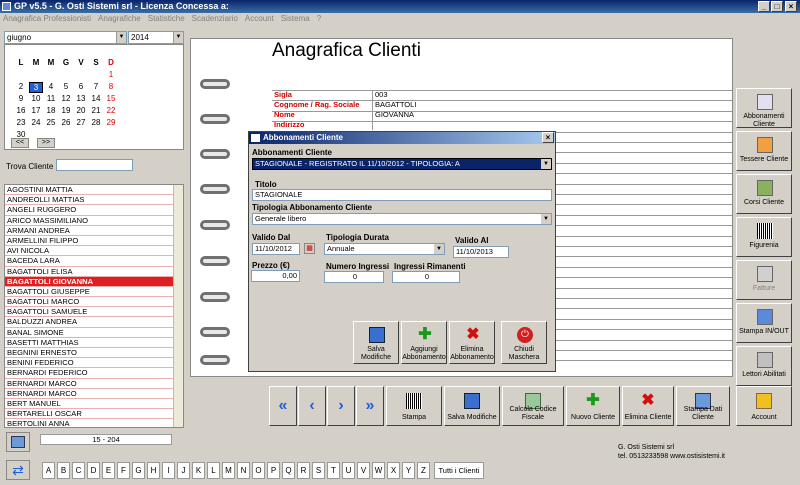 The image size is (800, 485). I want to click on calendar-day: 14, so click(96, 98).